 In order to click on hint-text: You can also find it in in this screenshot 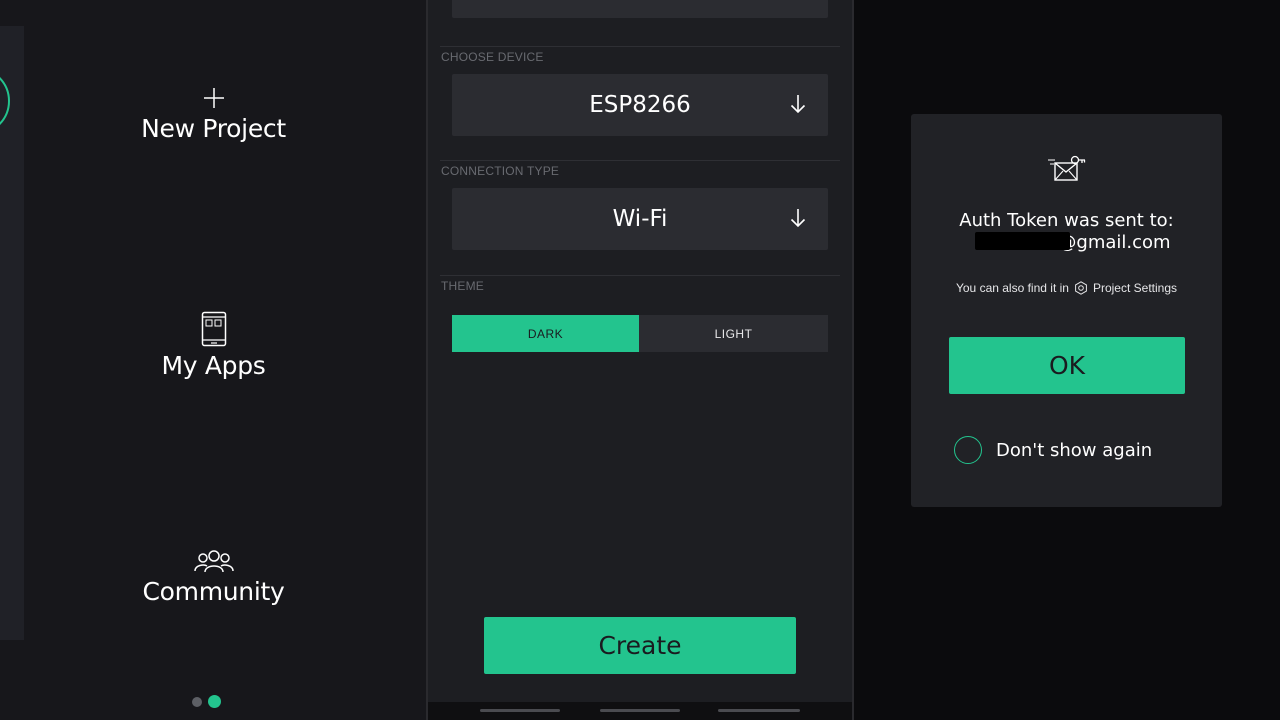, I will do `click(1012, 288)`.